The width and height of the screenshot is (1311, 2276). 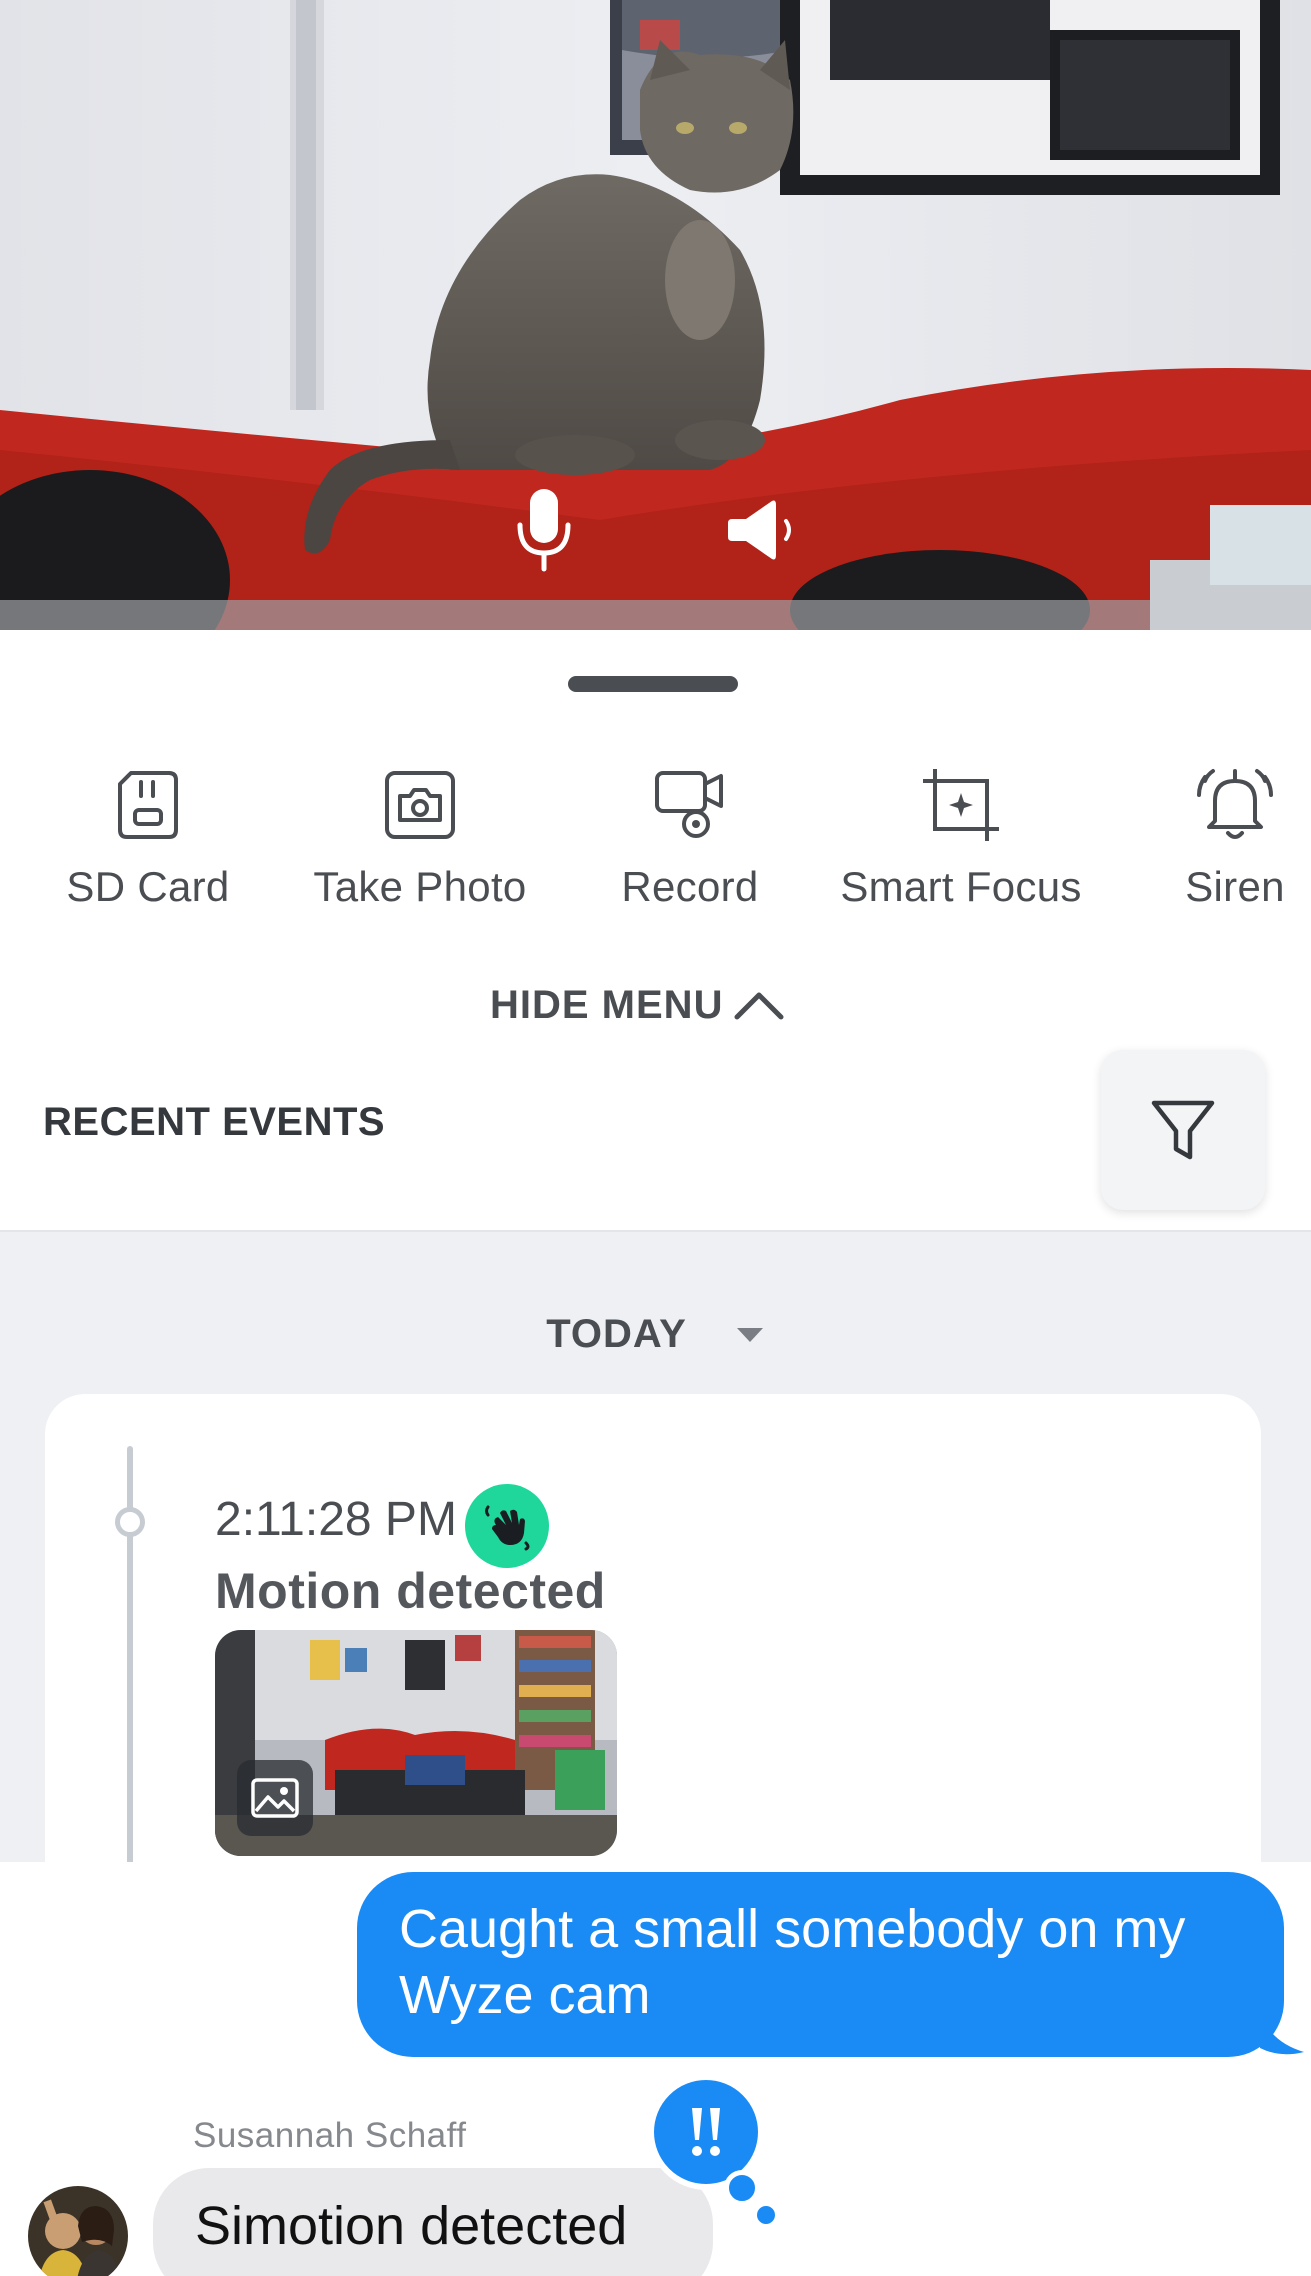 I want to click on event-time: 2:11:28 PM, so click(x=336, y=1519).